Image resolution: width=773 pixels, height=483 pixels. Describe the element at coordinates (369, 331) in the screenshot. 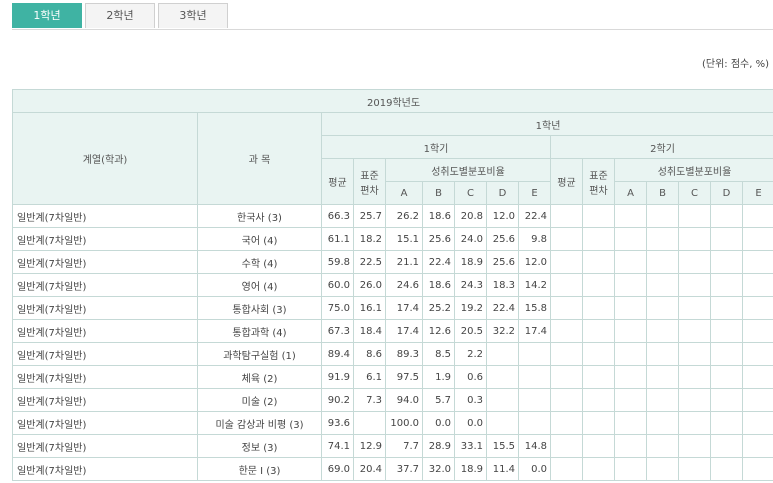

I see `sem1-std-cell: 18.4` at that location.